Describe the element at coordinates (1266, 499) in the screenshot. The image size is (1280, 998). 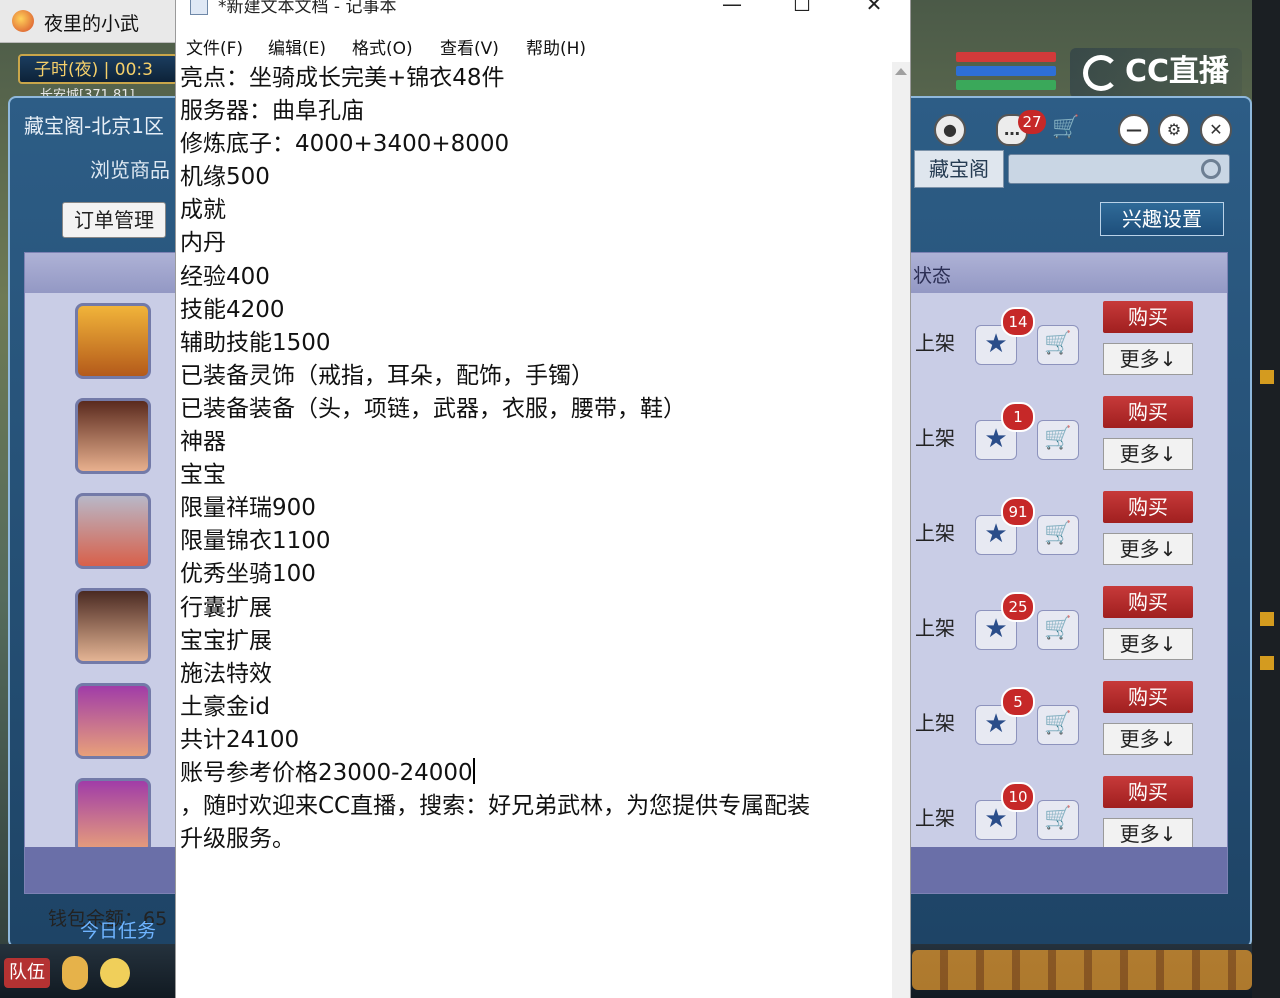
I see `right-side-strip` at that location.